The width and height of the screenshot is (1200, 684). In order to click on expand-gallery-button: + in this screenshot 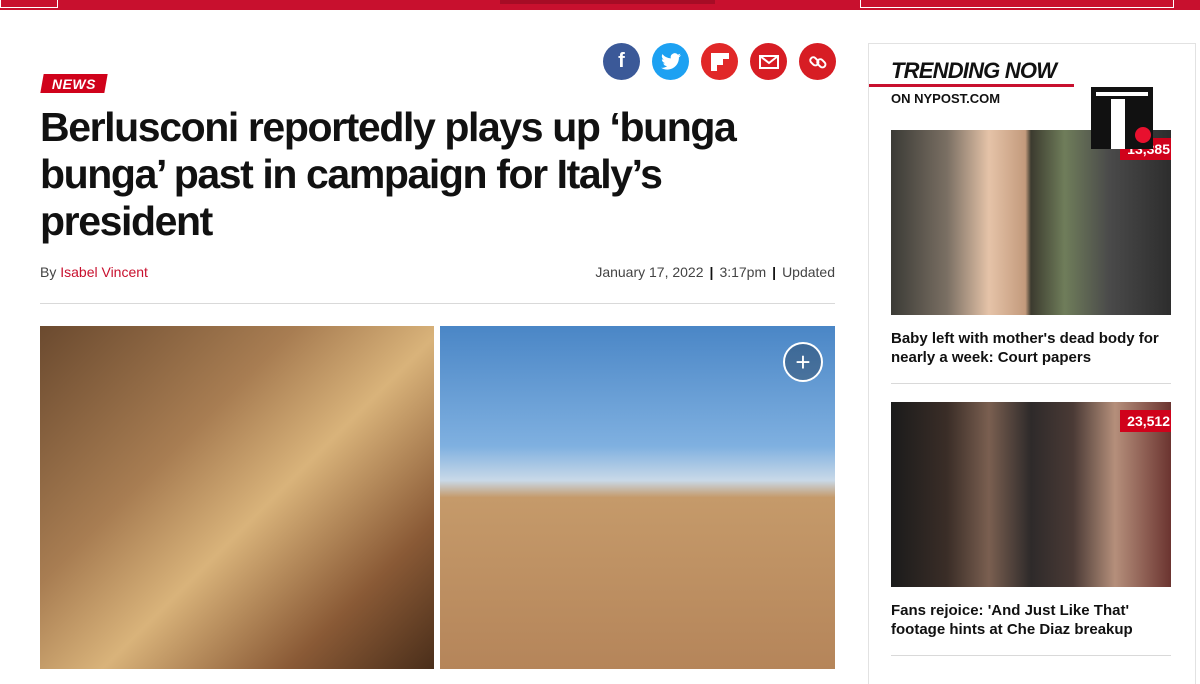, I will do `click(803, 362)`.